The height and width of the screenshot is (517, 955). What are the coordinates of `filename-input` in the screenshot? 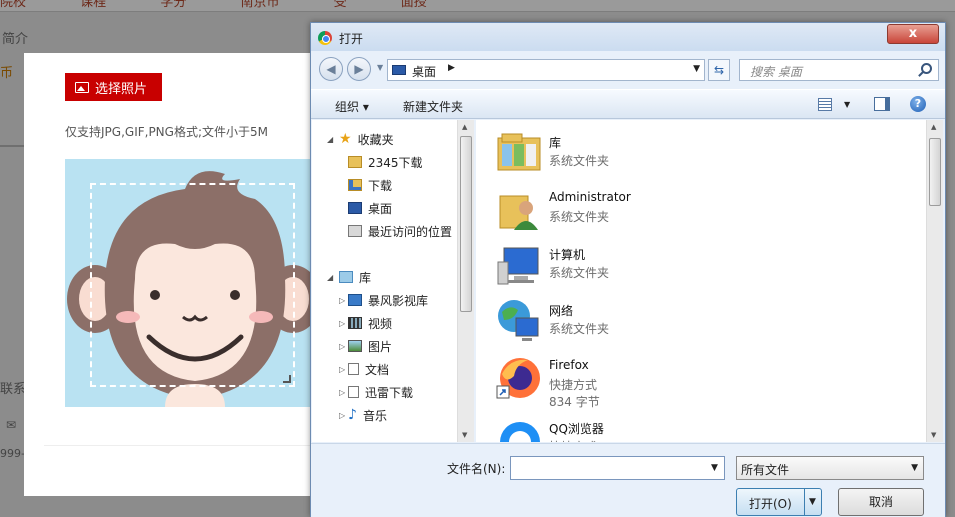 It's located at (617, 468).